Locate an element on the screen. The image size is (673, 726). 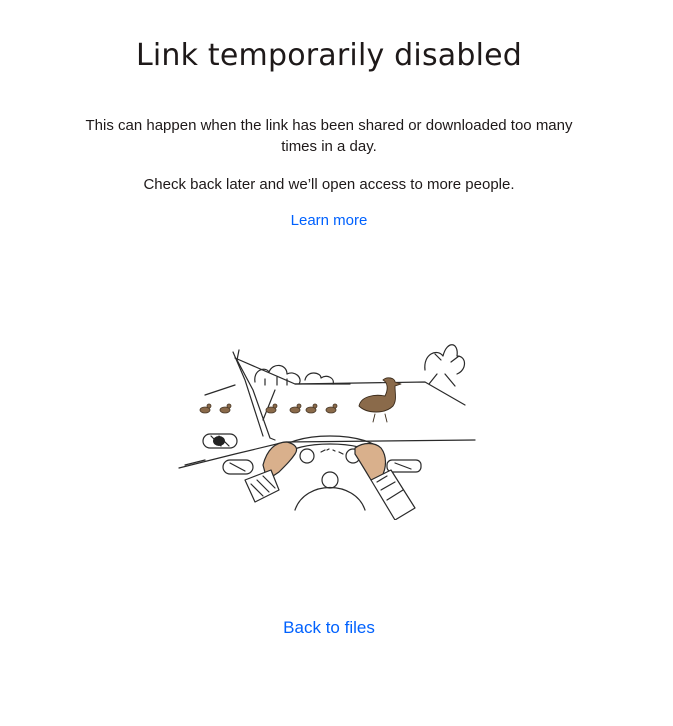
back-to-files-link: Back to files is located at coordinates (329, 628).